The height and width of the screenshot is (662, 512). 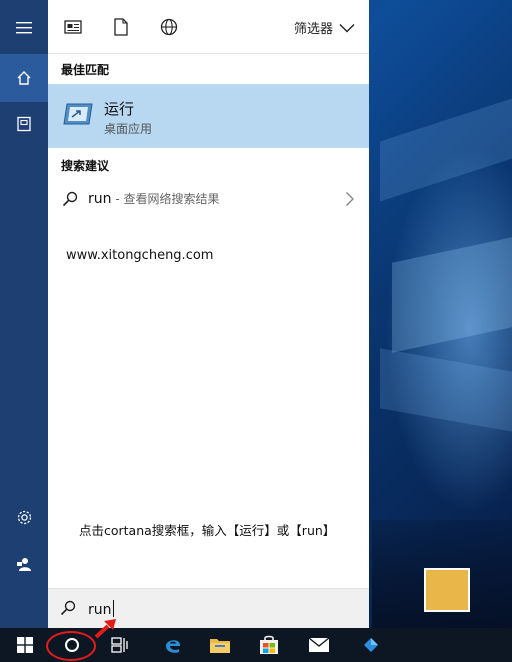 What do you see at coordinates (313, 29) in the screenshot?
I see `filter-label: 筛选器` at bounding box center [313, 29].